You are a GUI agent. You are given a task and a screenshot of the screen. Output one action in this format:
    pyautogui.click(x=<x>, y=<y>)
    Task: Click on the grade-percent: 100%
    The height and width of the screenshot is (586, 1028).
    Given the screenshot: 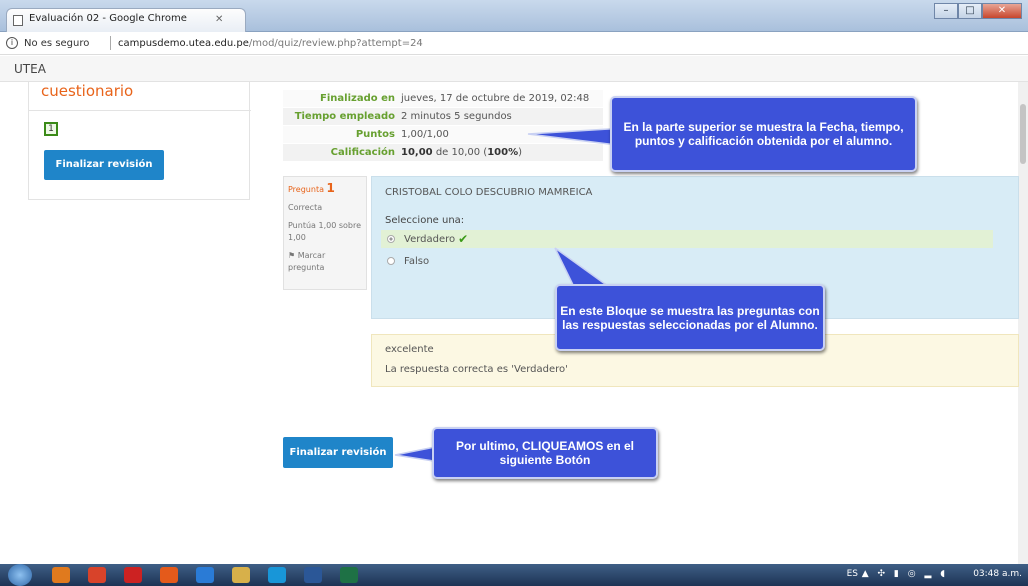 What is the action you would take?
    pyautogui.click(x=503, y=152)
    